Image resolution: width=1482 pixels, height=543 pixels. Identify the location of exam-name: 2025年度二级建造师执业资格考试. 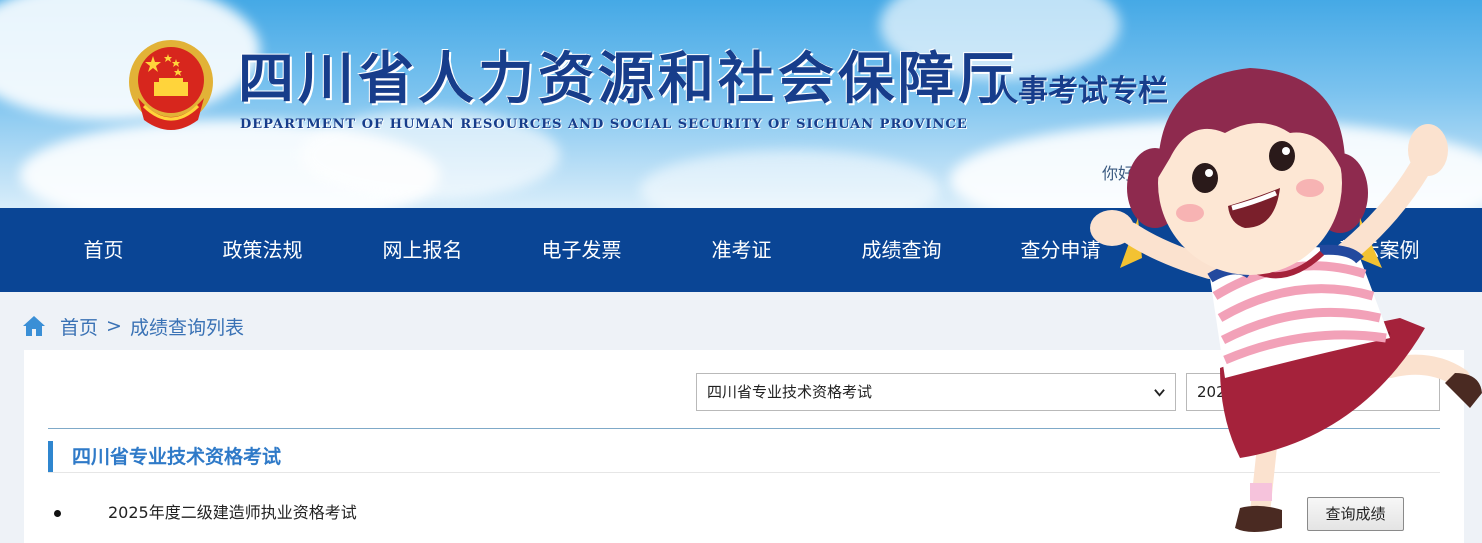
(232, 511).